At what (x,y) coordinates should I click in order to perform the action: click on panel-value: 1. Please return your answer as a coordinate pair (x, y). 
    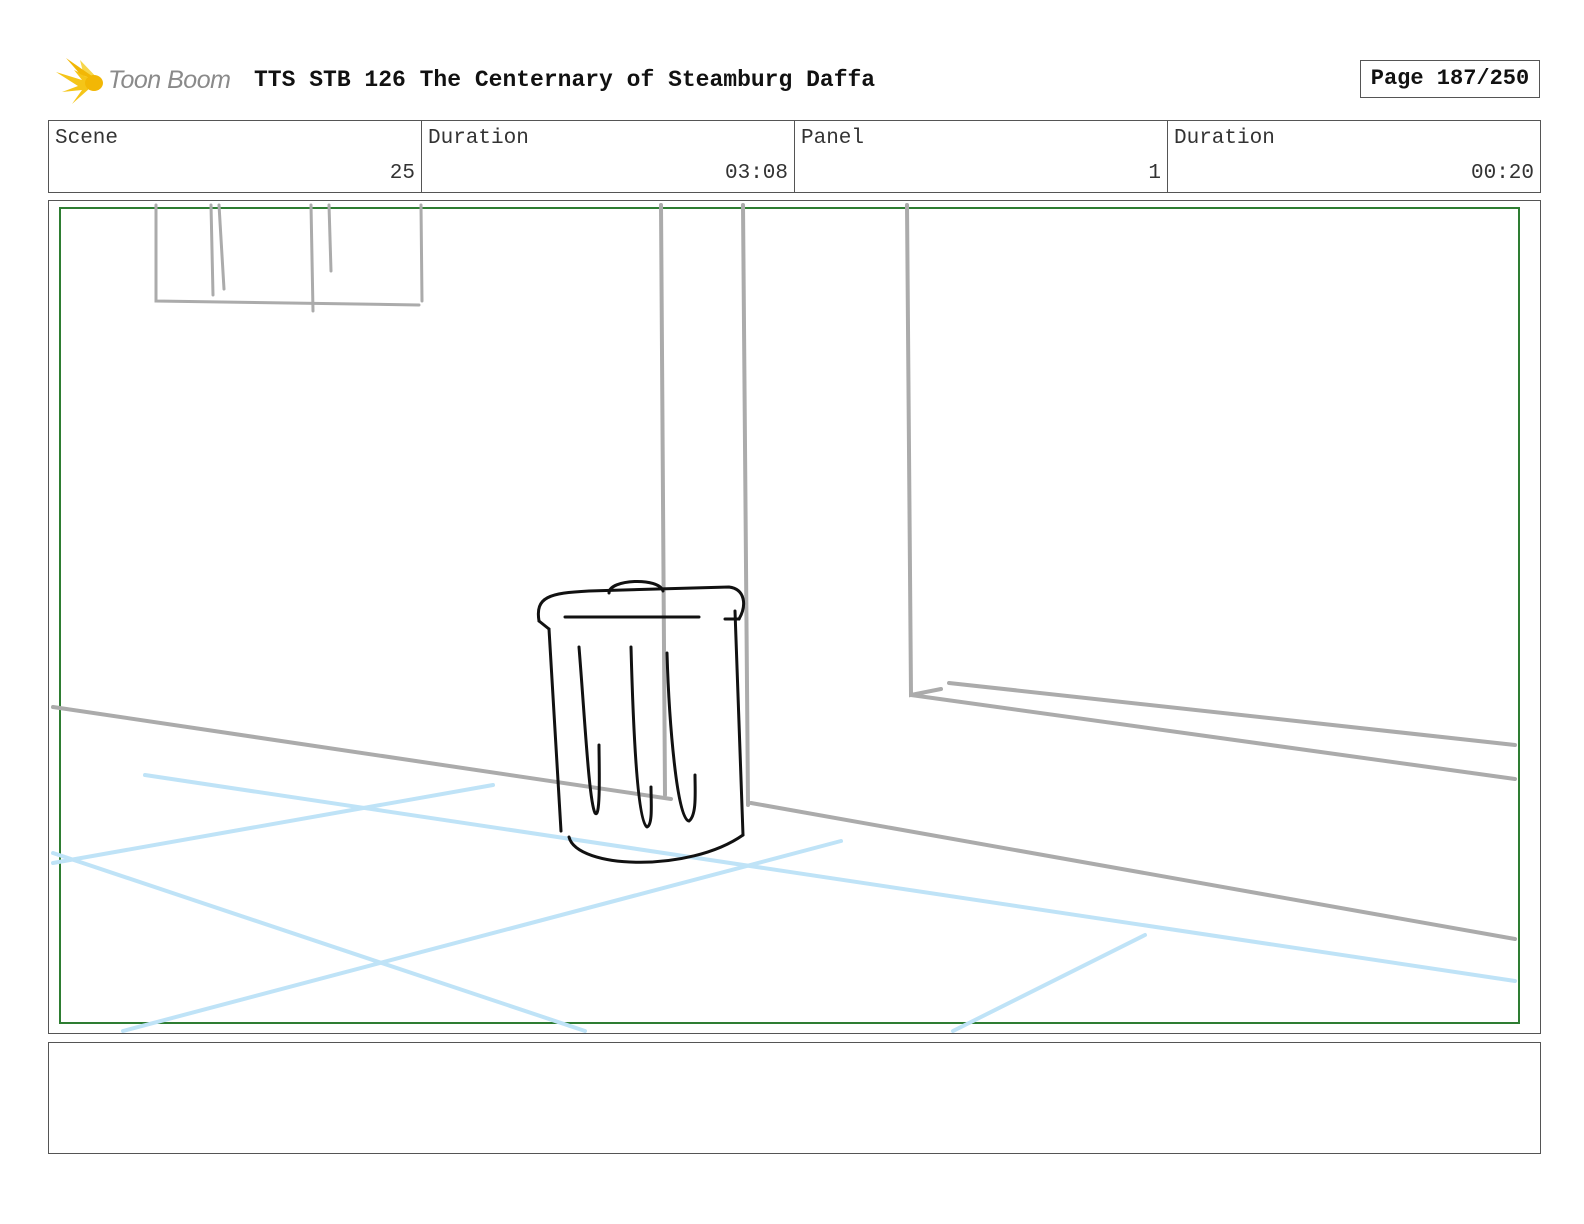
    Looking at the image, I should click on (1154, 173).